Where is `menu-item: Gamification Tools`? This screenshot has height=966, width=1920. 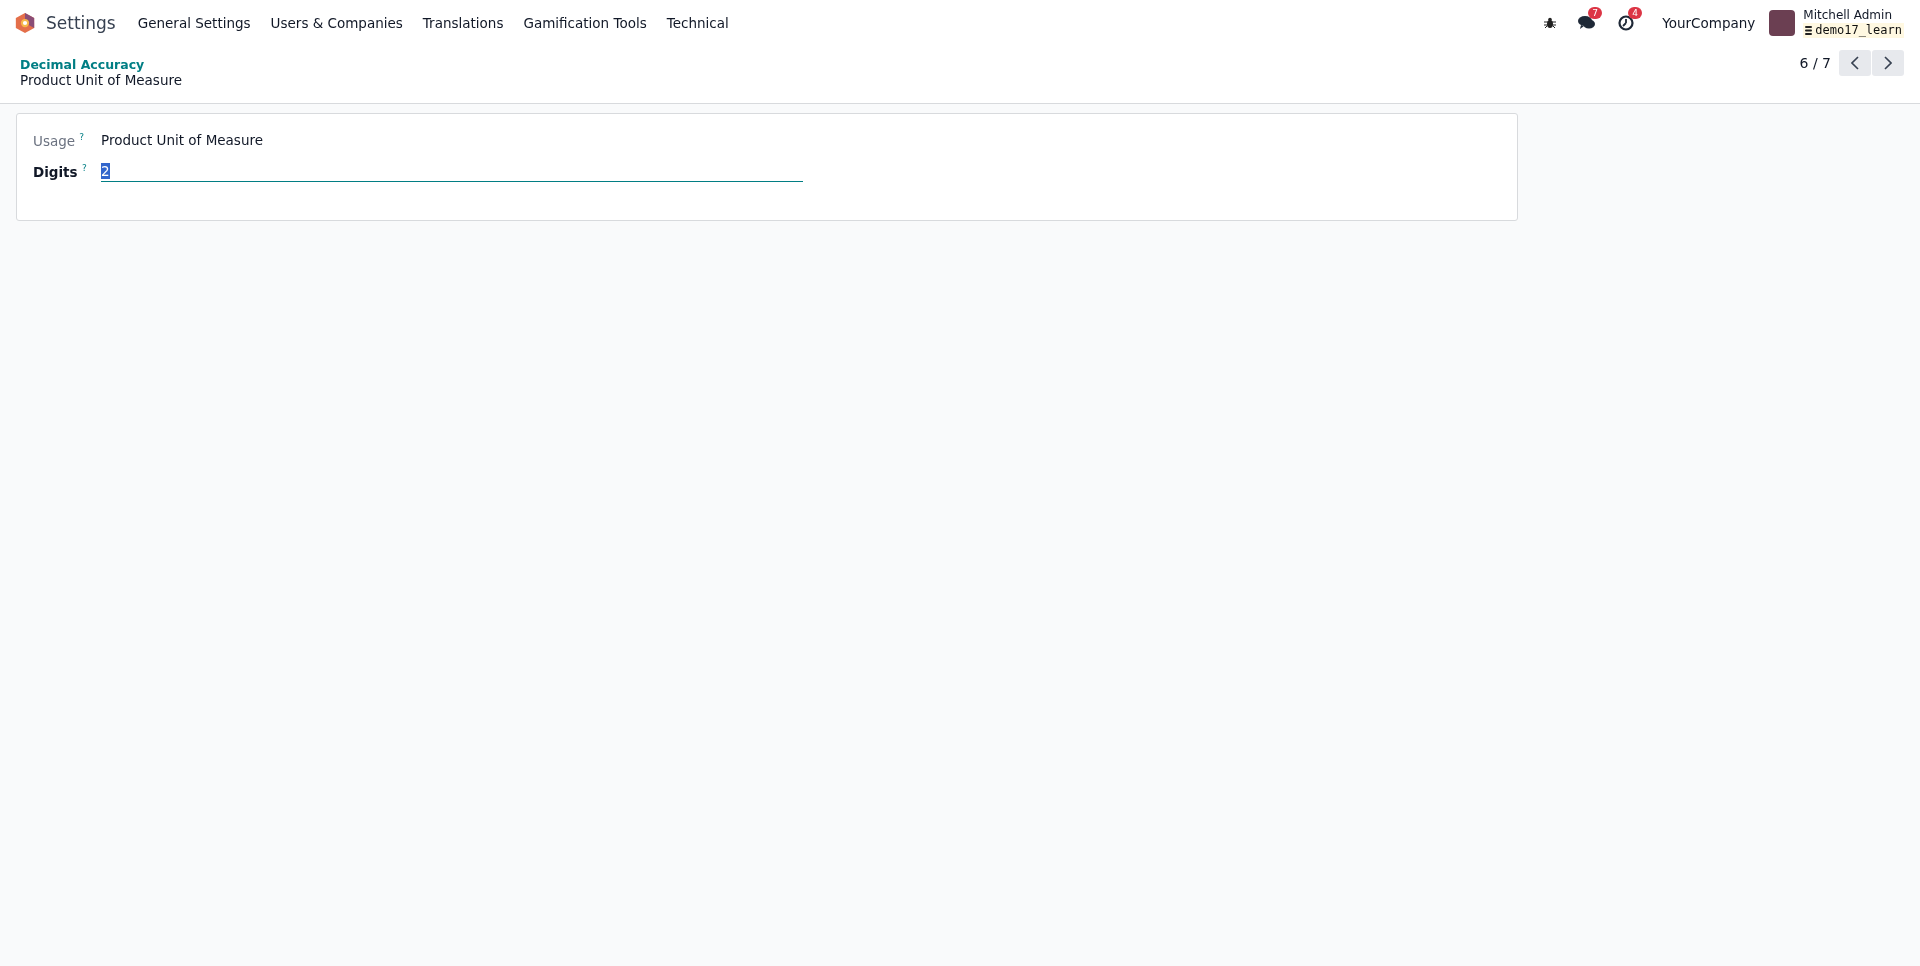 menu-item: Gamification Tools is located at coordinates (585, 23).